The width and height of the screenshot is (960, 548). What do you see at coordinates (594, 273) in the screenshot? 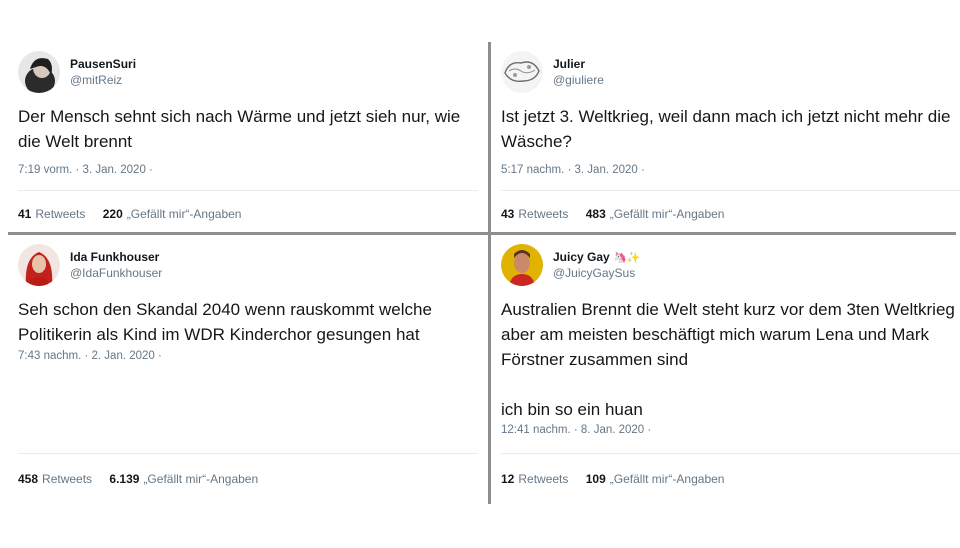
I see `user-handle: @JuicyGaySus` at bounding box center [594, 273].